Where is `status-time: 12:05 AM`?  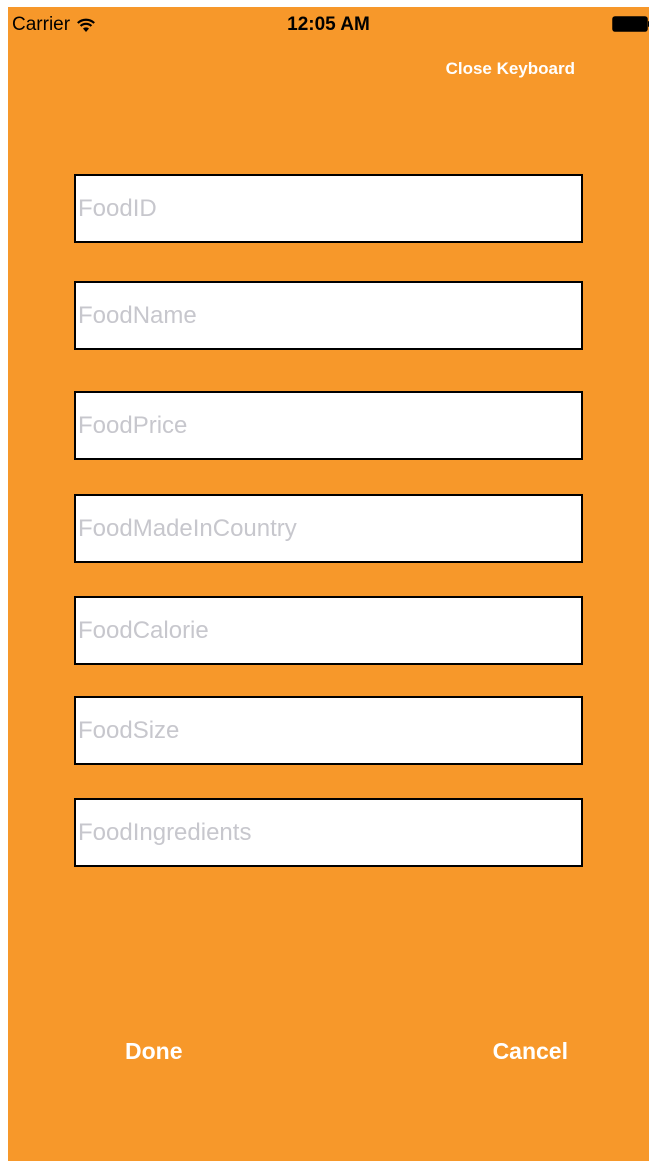
status-time: 12:05 AM is located at coordinates (328, 24).